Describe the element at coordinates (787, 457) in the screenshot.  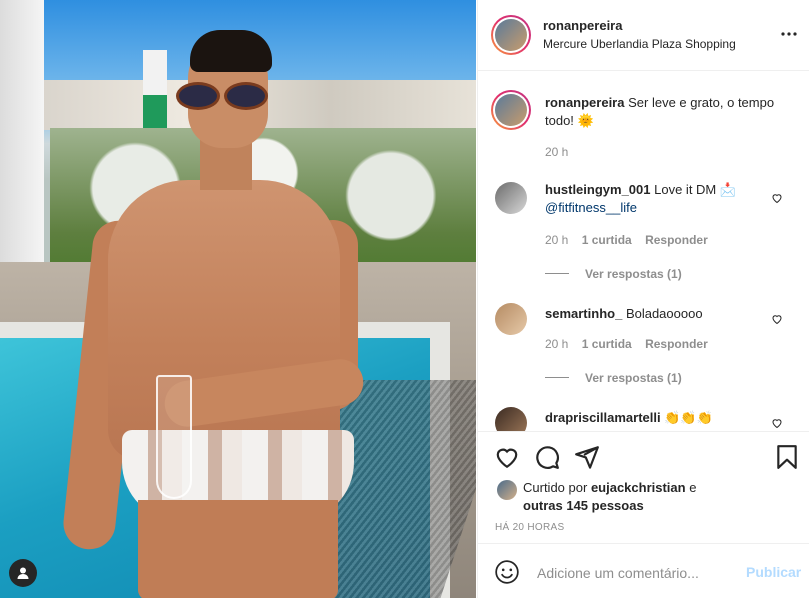
I see `bookmark-icon` at that location.